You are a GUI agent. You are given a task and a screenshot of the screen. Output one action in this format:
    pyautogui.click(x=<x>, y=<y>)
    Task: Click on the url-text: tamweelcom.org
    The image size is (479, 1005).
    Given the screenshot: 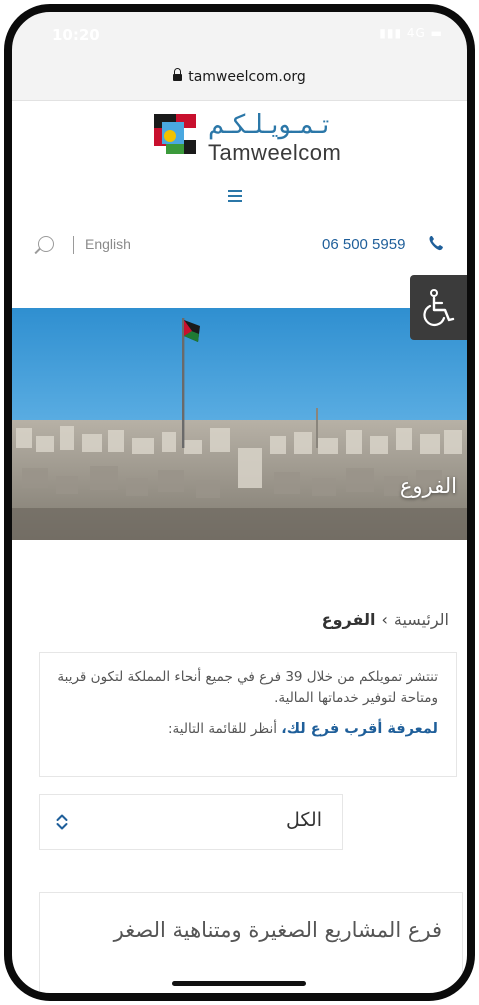 What is the action you would take?
    pyautogui.click(x=247, y=77)
    